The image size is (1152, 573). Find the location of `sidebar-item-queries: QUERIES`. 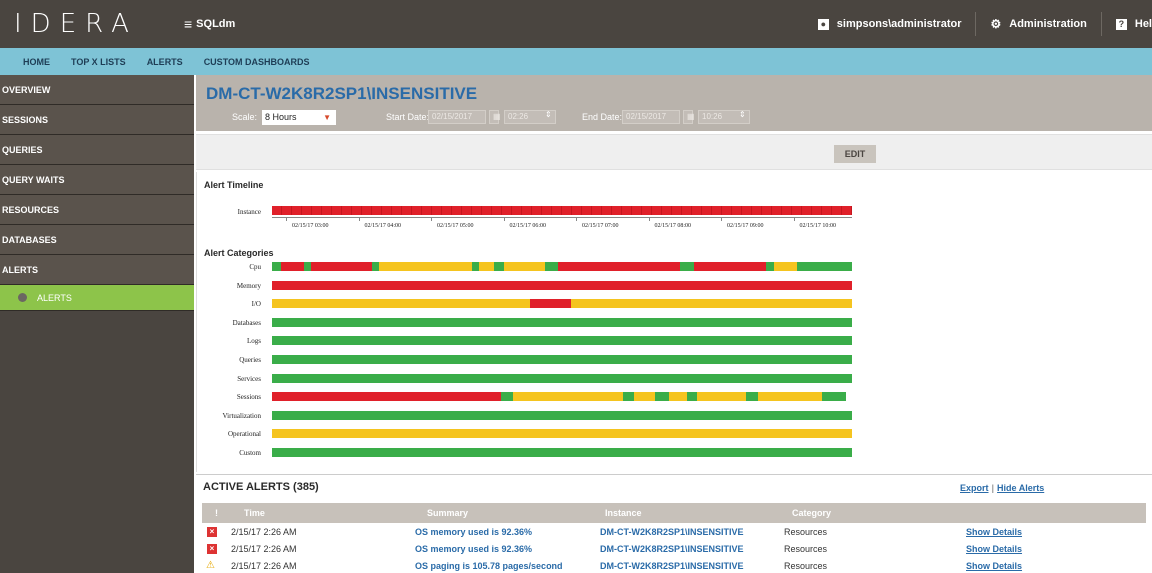

sidebar-item-queries: QUERIES is located at coordinates (97, 150).